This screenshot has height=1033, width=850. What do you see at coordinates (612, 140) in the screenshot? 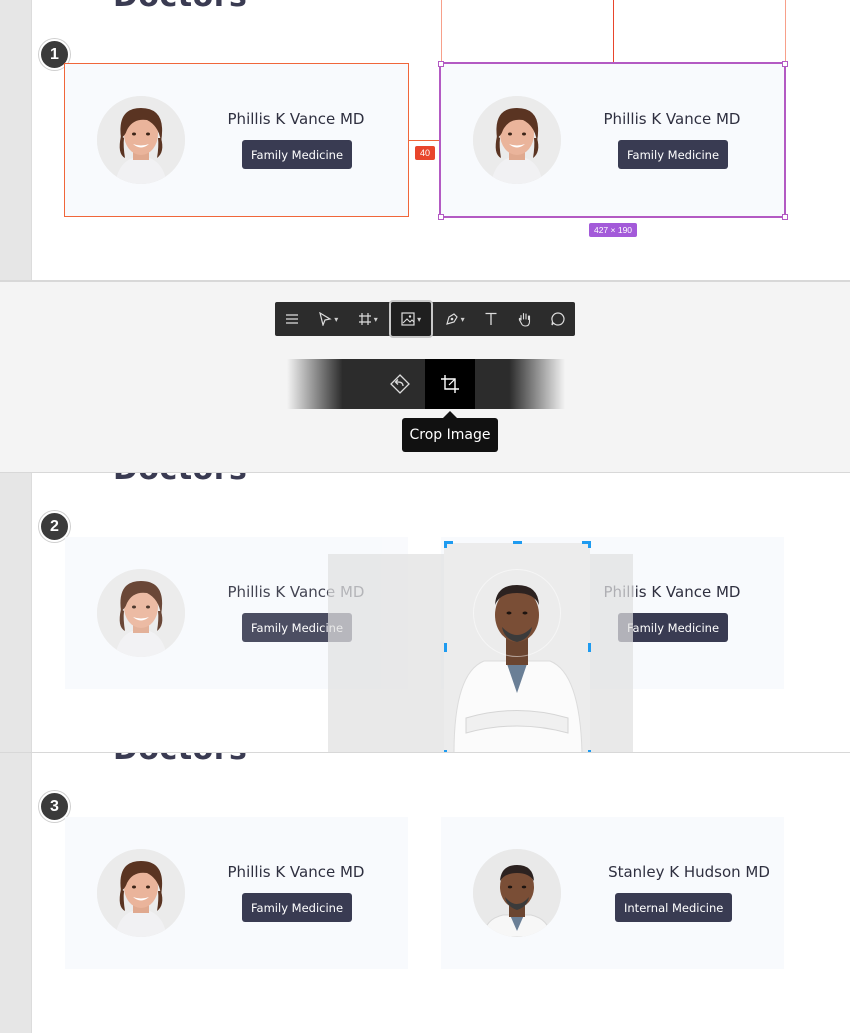
I see `doctor-card-selected: Phillis K Vance MD Family Medicine` at bounding box center [612, 140].